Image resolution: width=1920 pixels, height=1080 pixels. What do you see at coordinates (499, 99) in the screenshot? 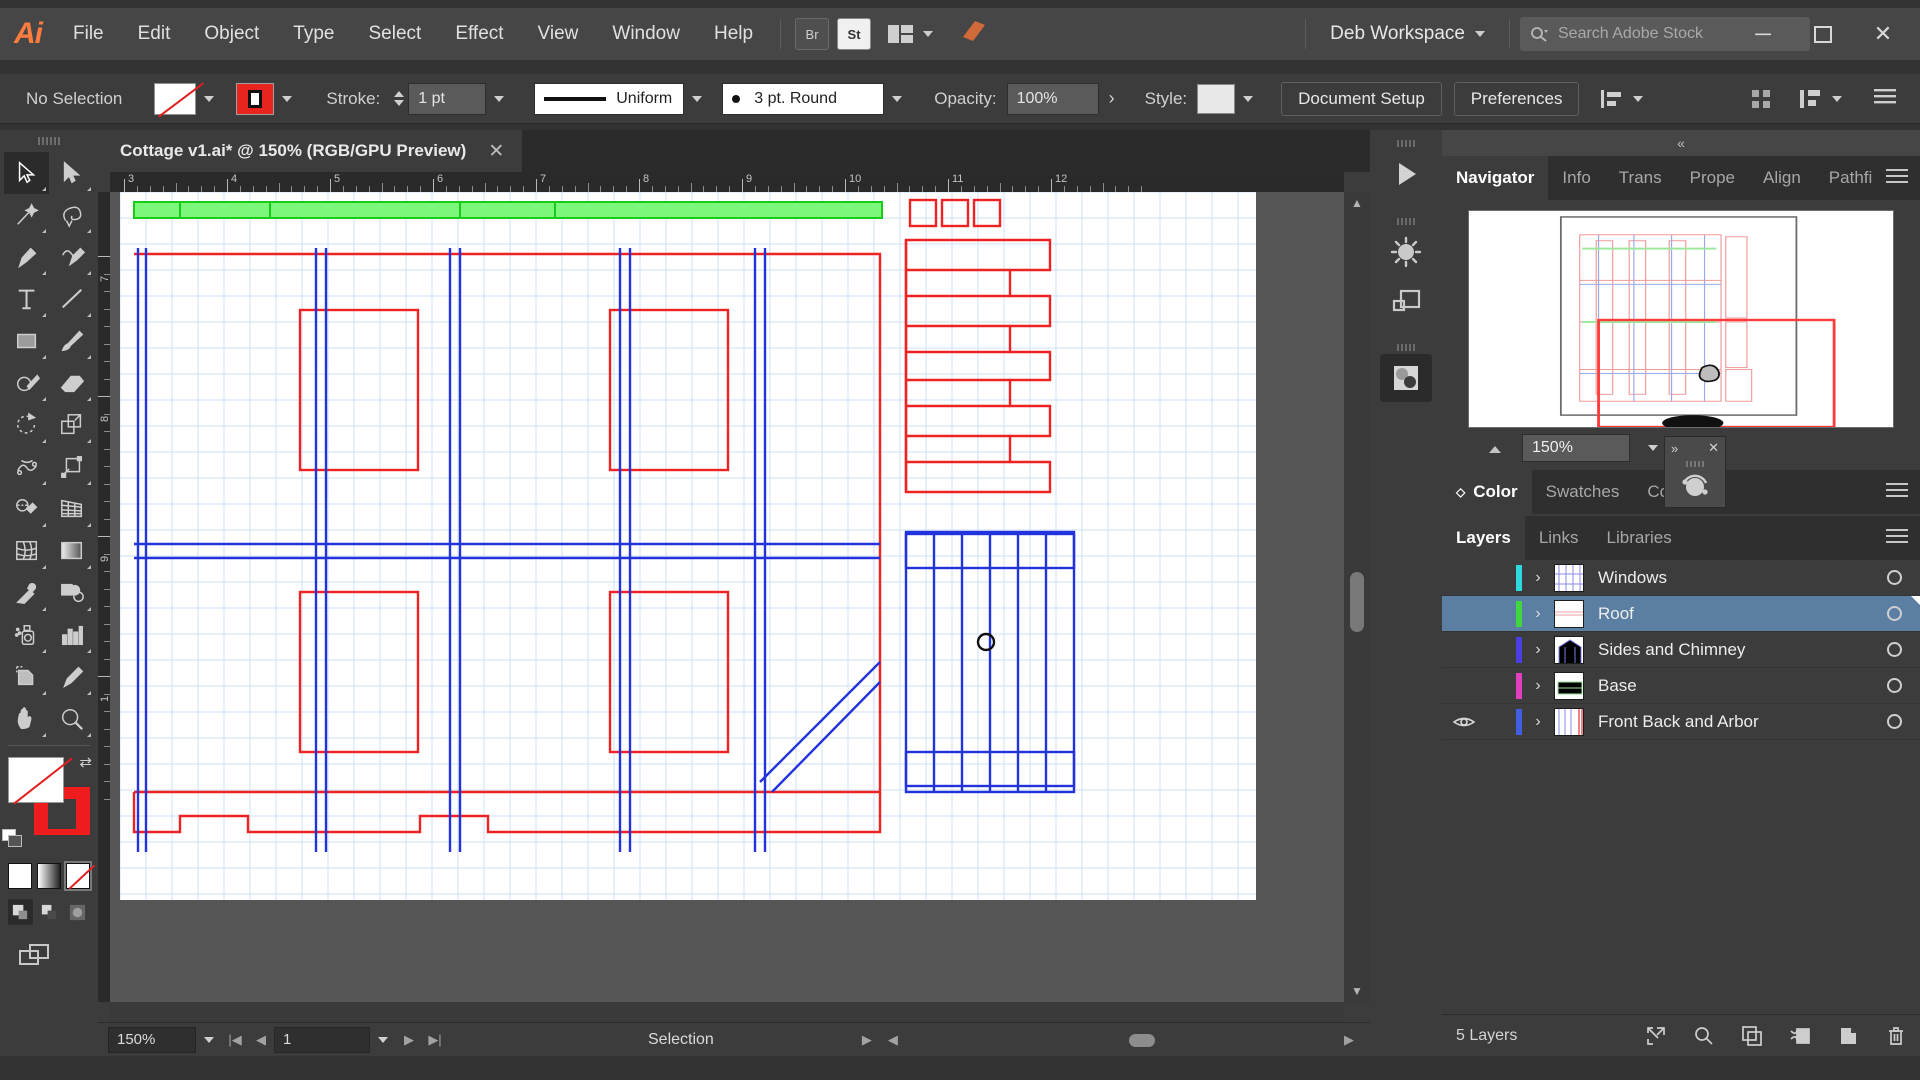
I see `stroke-weight-dropdown` at bounding box center [499, 99].